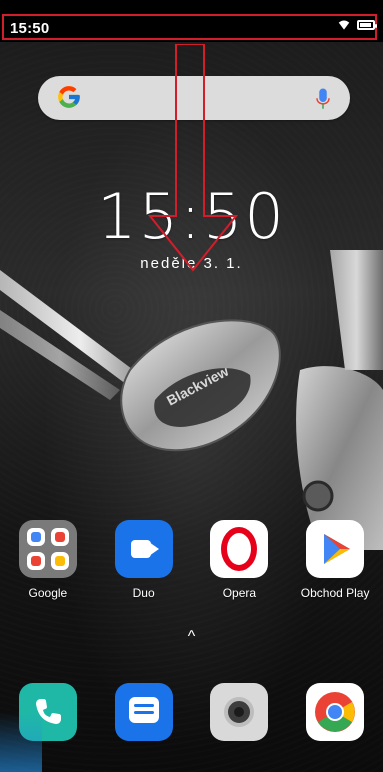  I want to click on chrome-logo-icon, so click(335, 712).